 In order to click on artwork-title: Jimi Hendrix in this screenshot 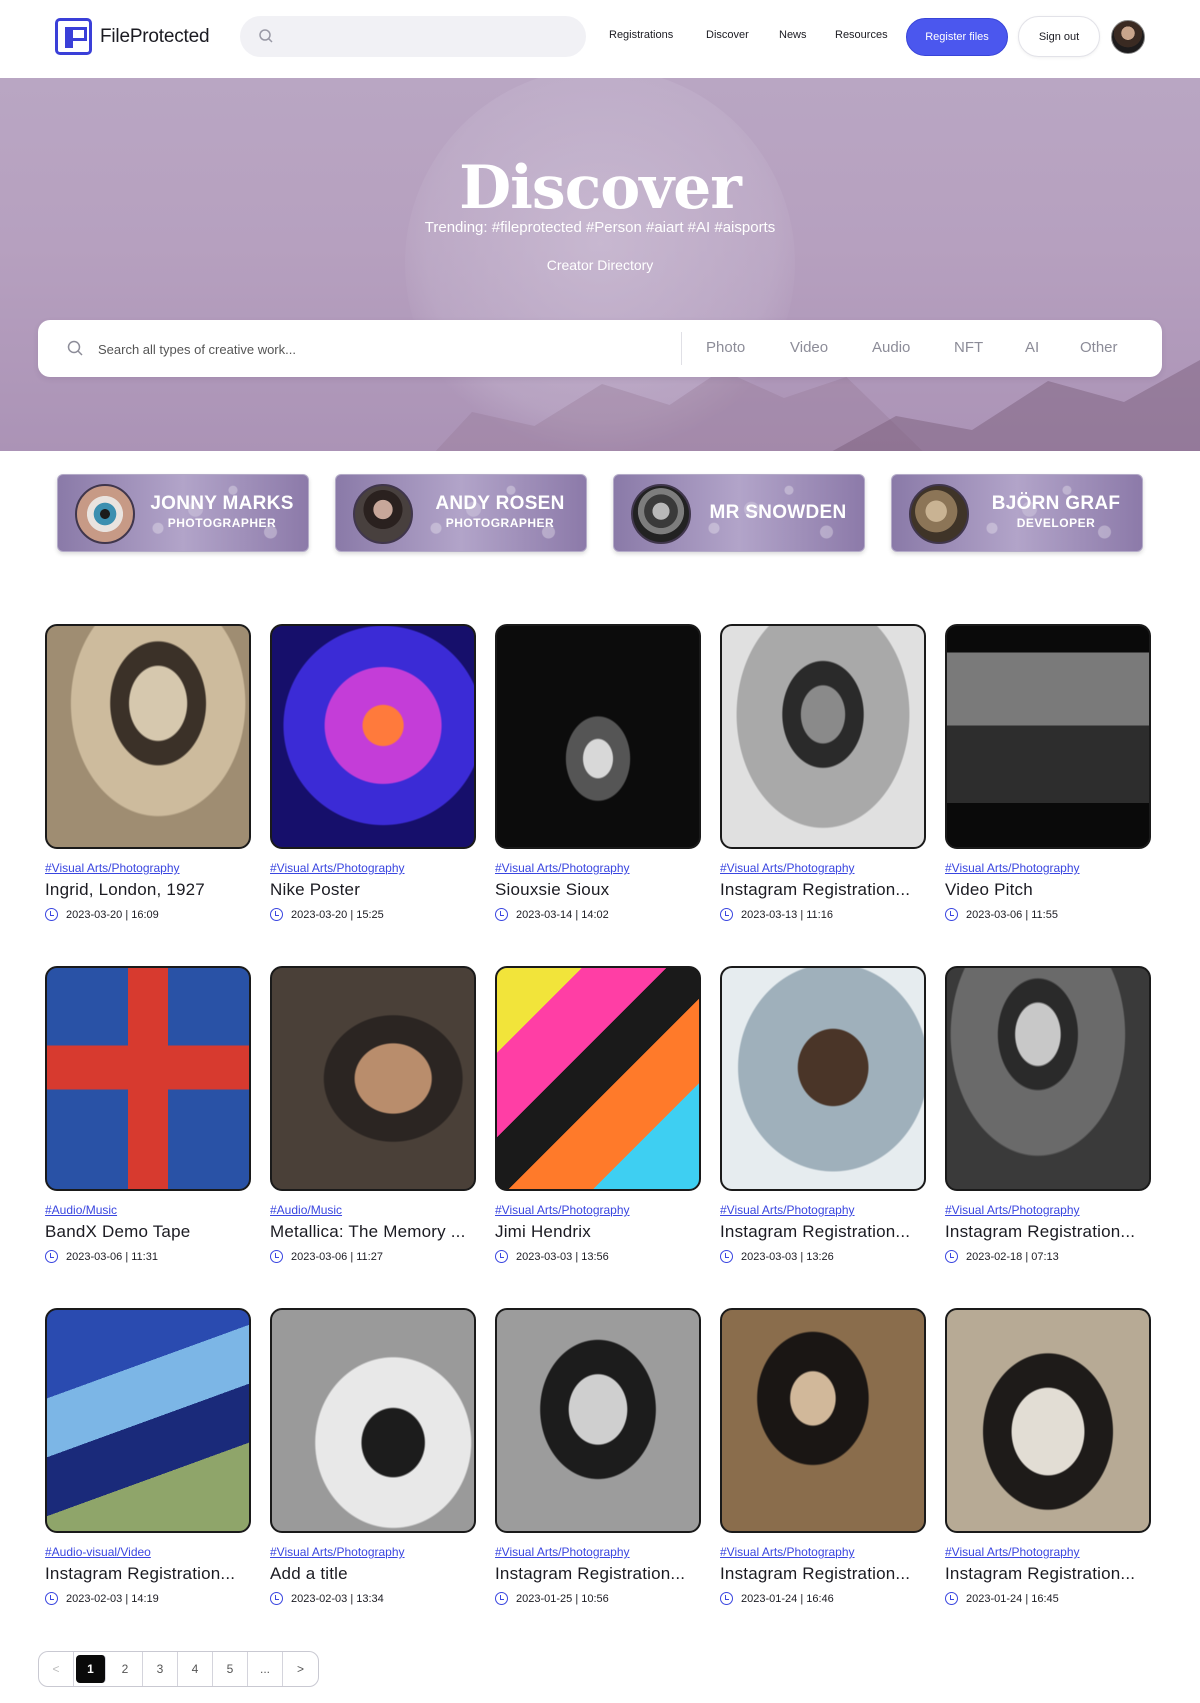, I will do `click(598, 1232)`.